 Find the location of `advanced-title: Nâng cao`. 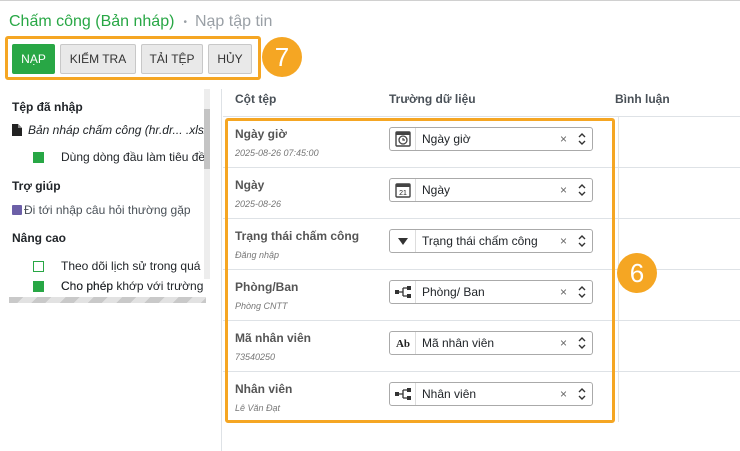

advanced-title: Nâng cao is located at coordinates (39, 238).